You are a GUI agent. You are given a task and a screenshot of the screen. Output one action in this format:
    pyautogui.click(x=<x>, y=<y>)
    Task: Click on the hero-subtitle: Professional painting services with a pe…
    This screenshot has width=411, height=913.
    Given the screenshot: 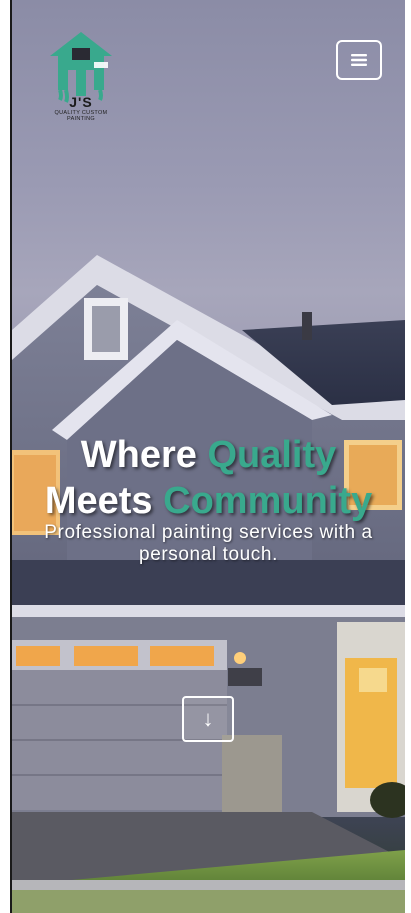 What is the action you would take?
    pyautogui.click(x=208, y=543)
    